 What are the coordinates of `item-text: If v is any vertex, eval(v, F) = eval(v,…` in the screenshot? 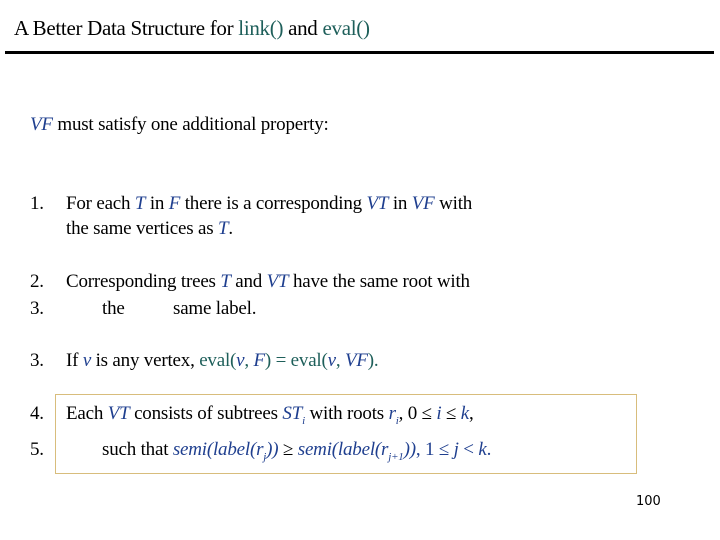 It's located at (222, 360).